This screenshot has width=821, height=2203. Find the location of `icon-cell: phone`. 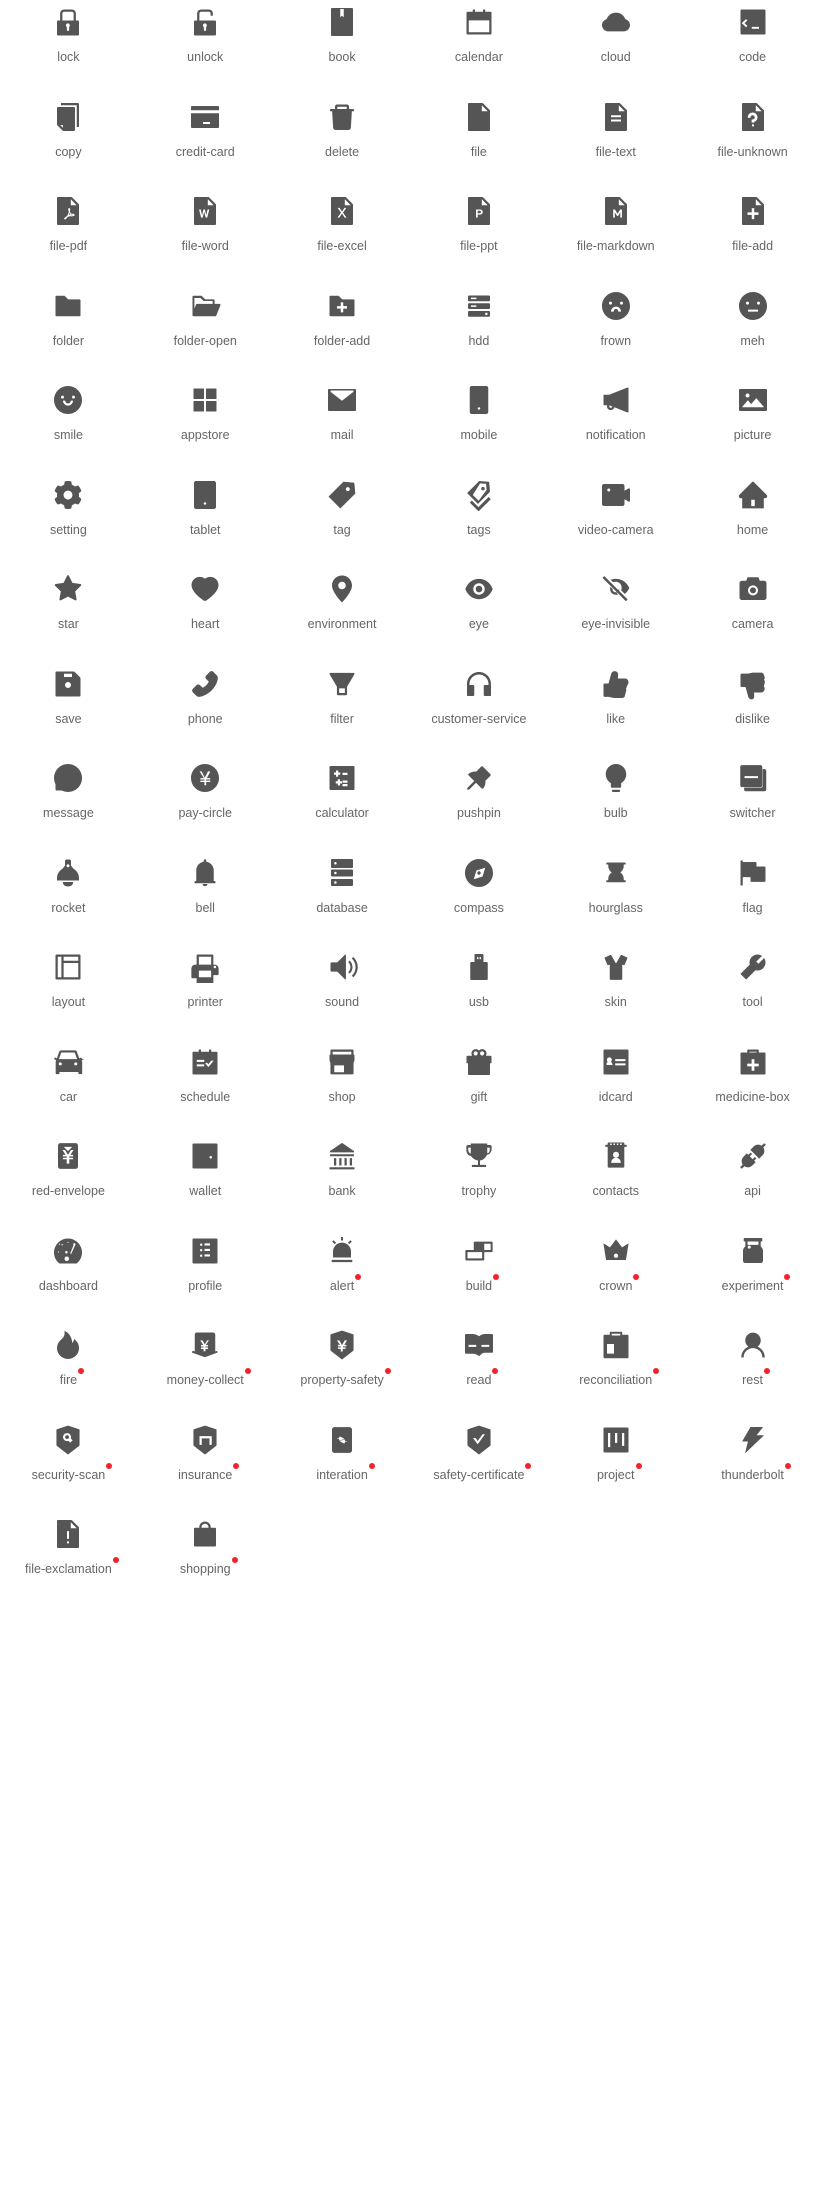

icon-cell: phone is located at coordinates (205, 694).